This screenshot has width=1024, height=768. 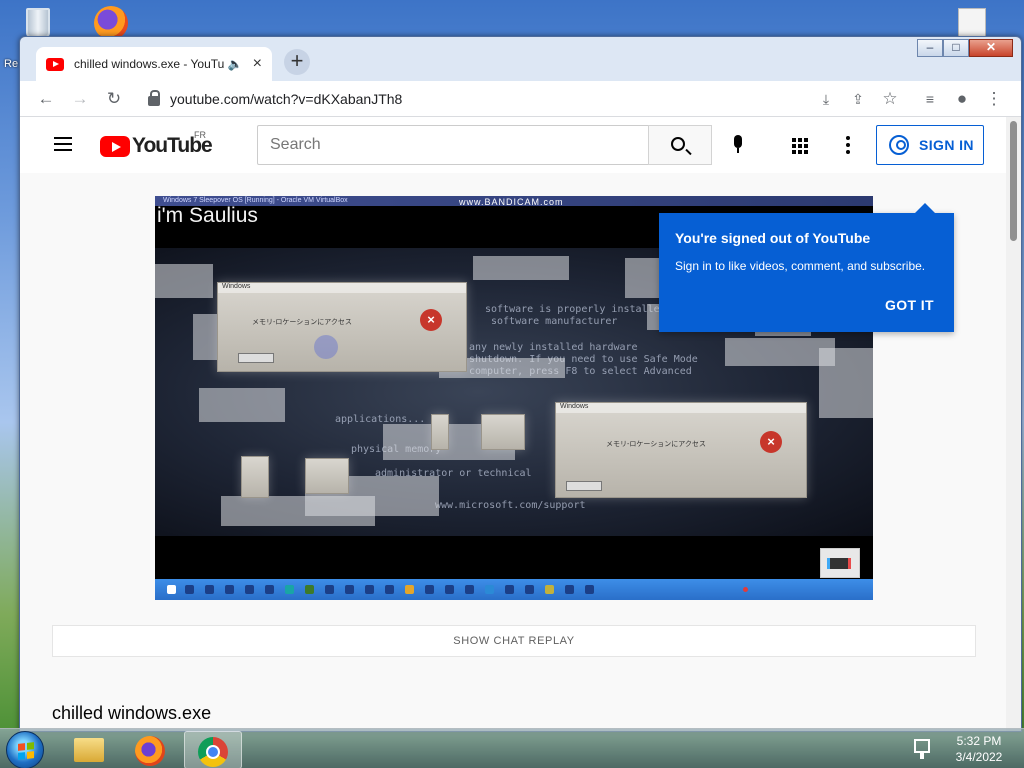 What do you see at coordinates (930, 48) in the screenshot?
I see `minimize-button: –` at bounding box center [930, 48].